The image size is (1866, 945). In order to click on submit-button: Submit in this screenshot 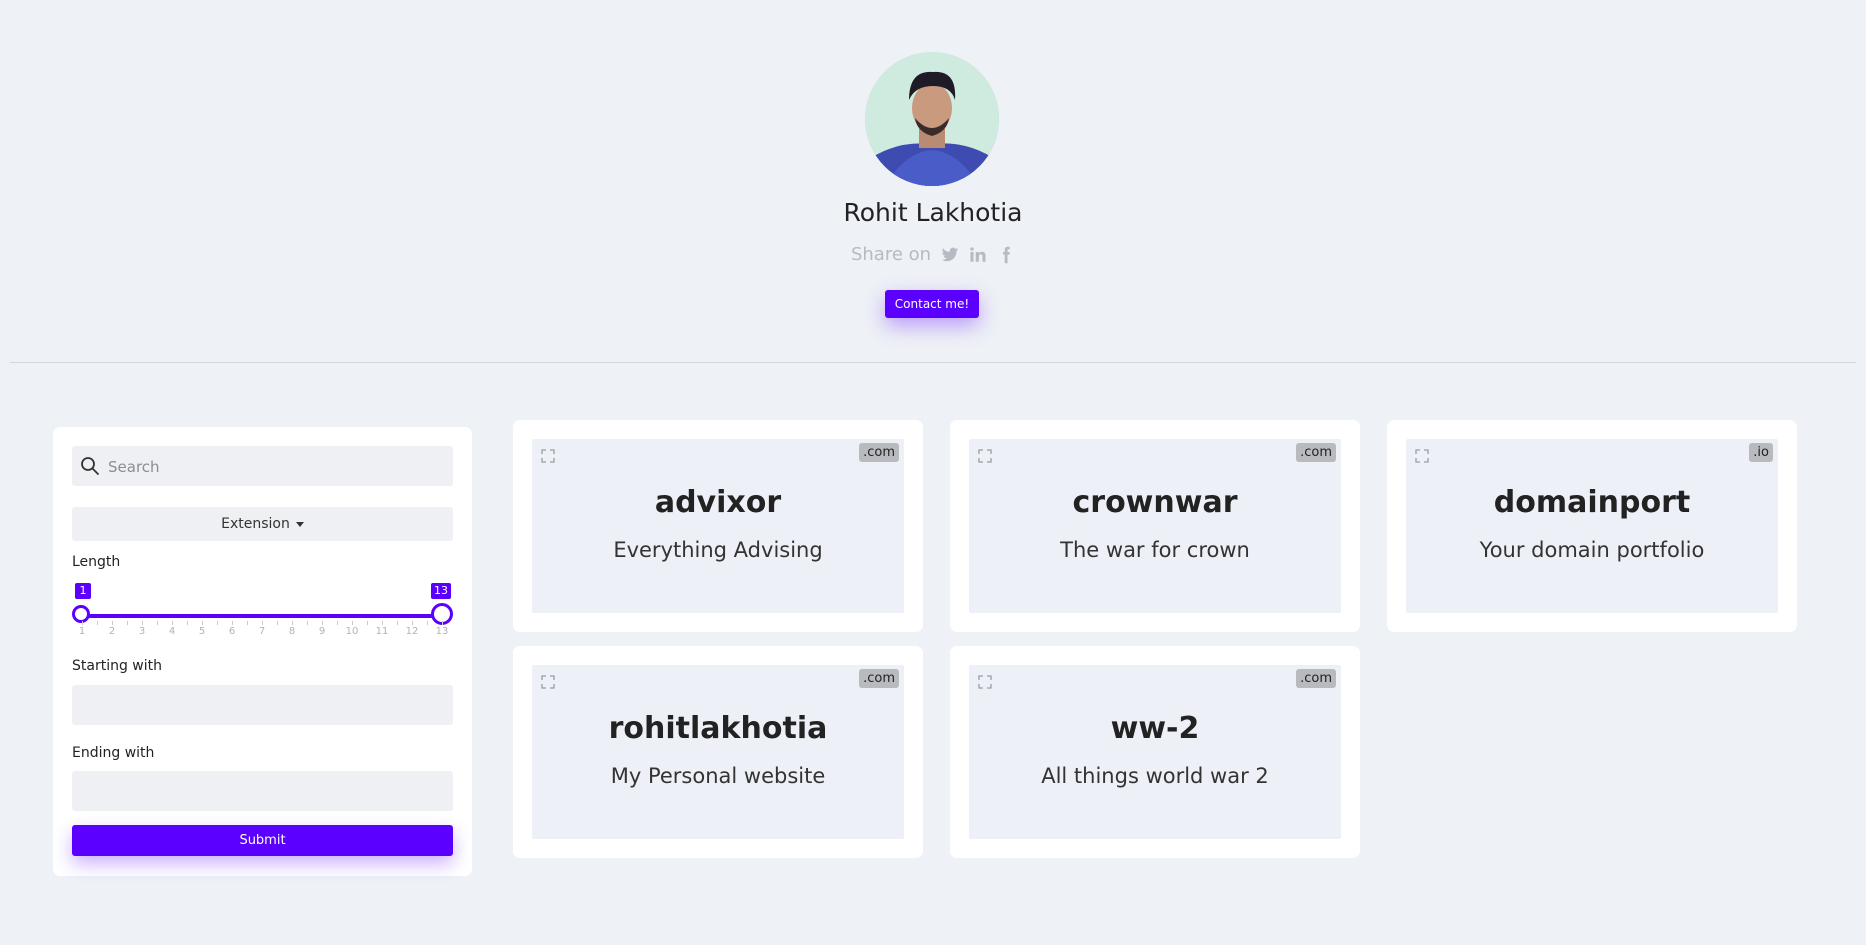, I will do `click(262, 840)`.